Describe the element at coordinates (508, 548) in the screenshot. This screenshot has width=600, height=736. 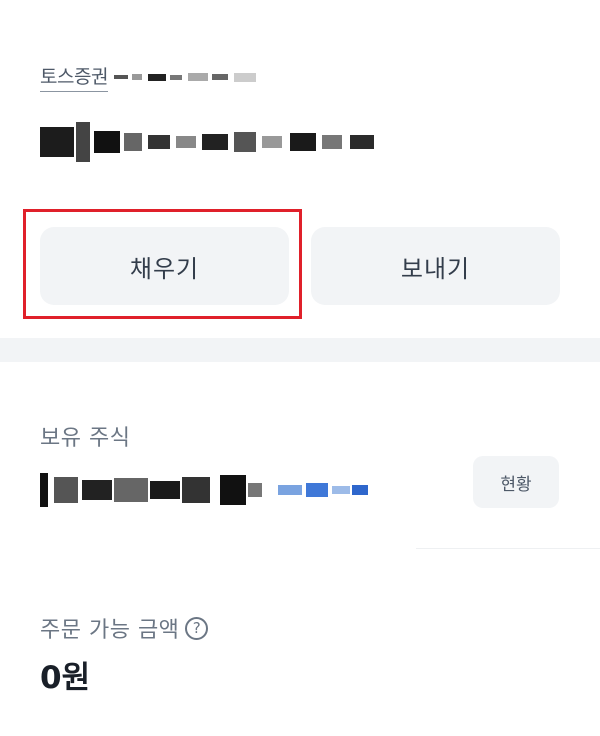
I see `row-divider` at that location.